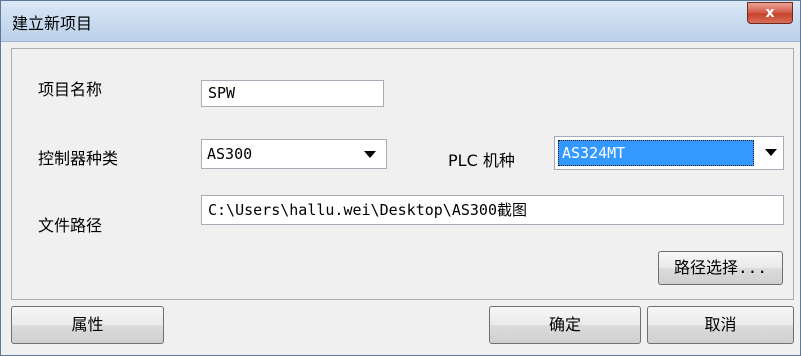  I want to click on project-name-label: 项目名称, so click(70, 89).